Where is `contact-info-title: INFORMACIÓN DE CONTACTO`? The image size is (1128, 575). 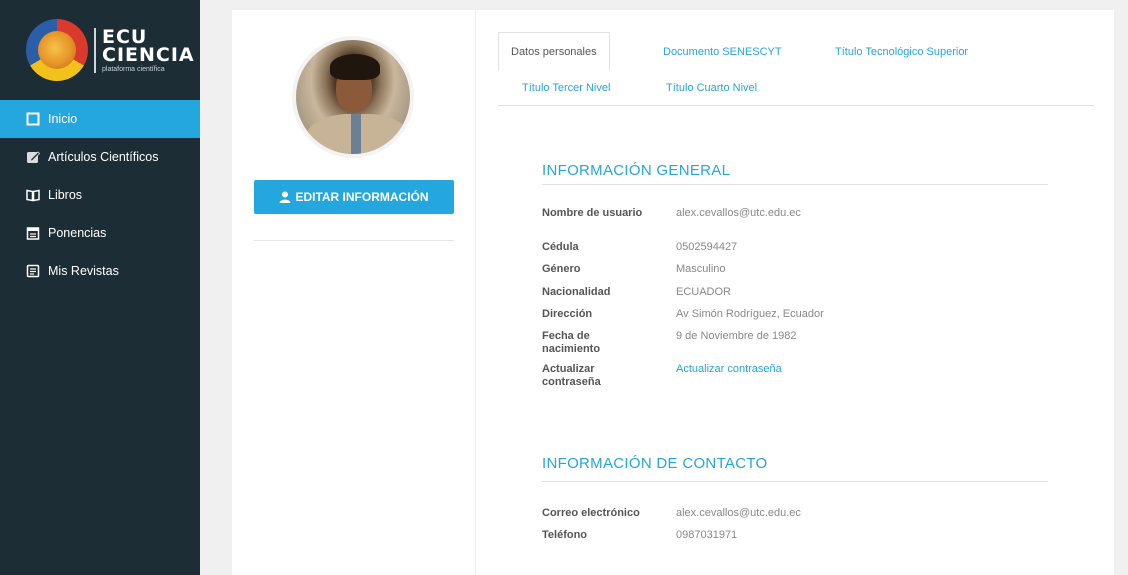 contact-info-title: INFORMACIÓN DE CONTACTO is located at coordinates (655, 463).